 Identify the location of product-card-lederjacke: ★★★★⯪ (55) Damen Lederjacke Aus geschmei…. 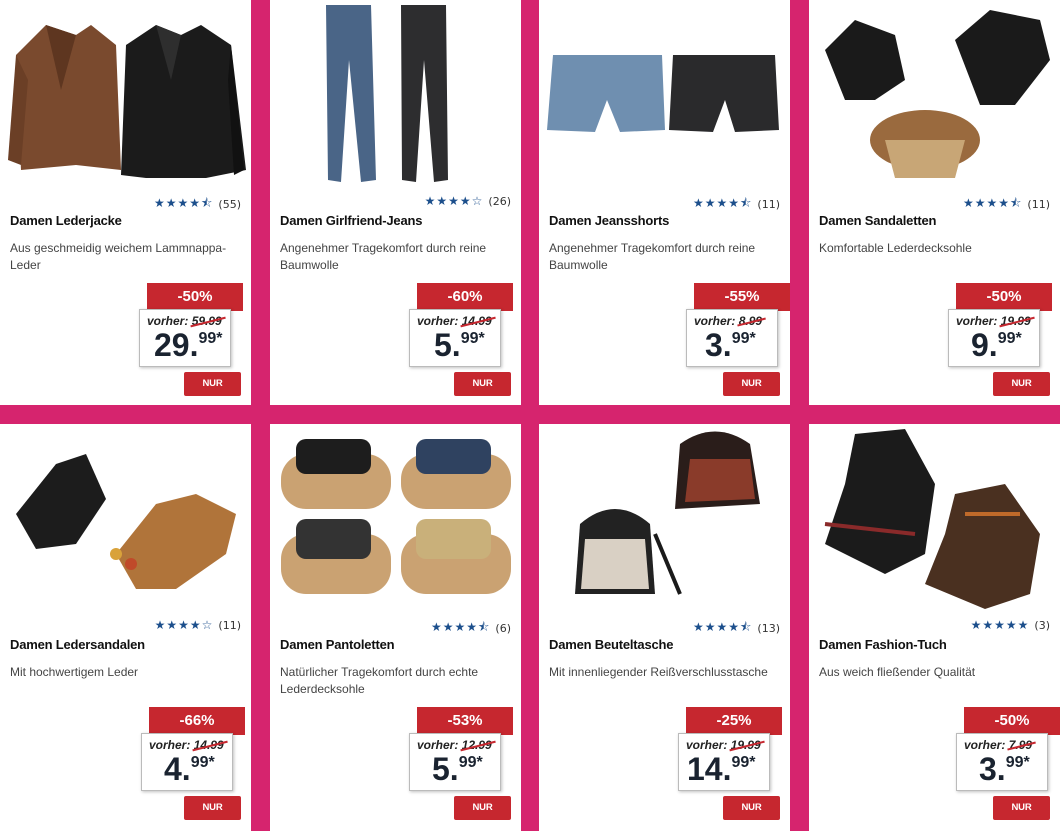
(125, 202).